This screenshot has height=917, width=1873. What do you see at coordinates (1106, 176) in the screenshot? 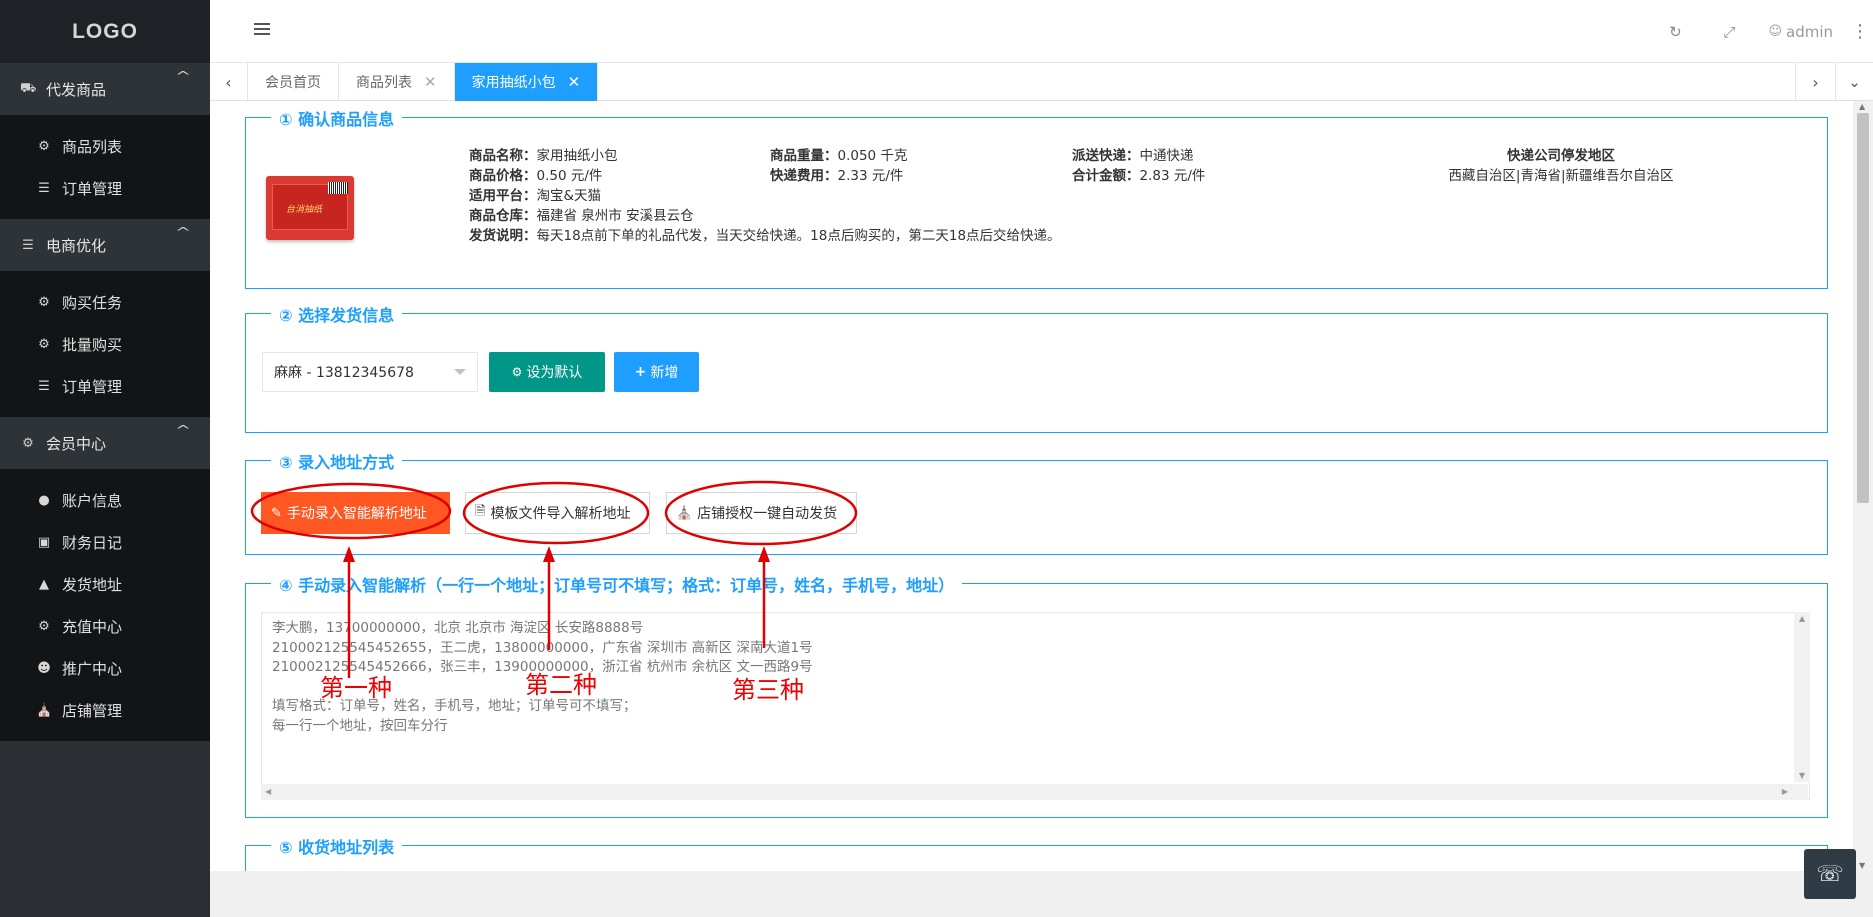
I see `label: 合计金额：` at bounding box center [1106, 176].